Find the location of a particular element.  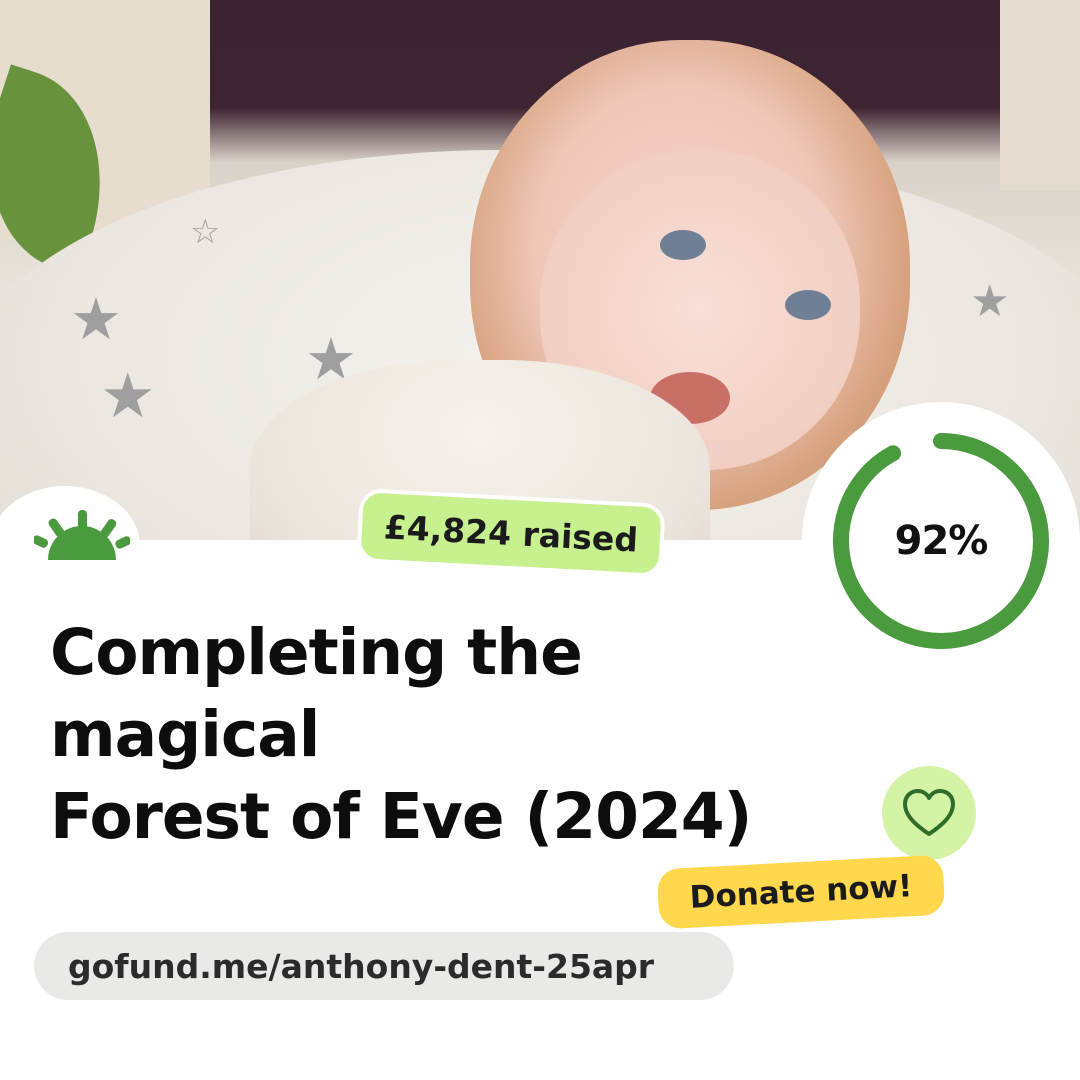

heart-icon is located at coordinates (929, 812).